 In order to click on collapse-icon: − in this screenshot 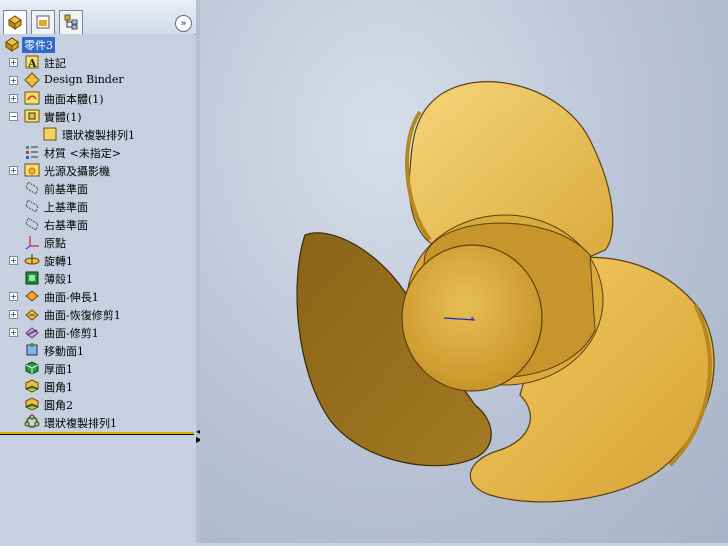, I will do `click(13, 116)`.